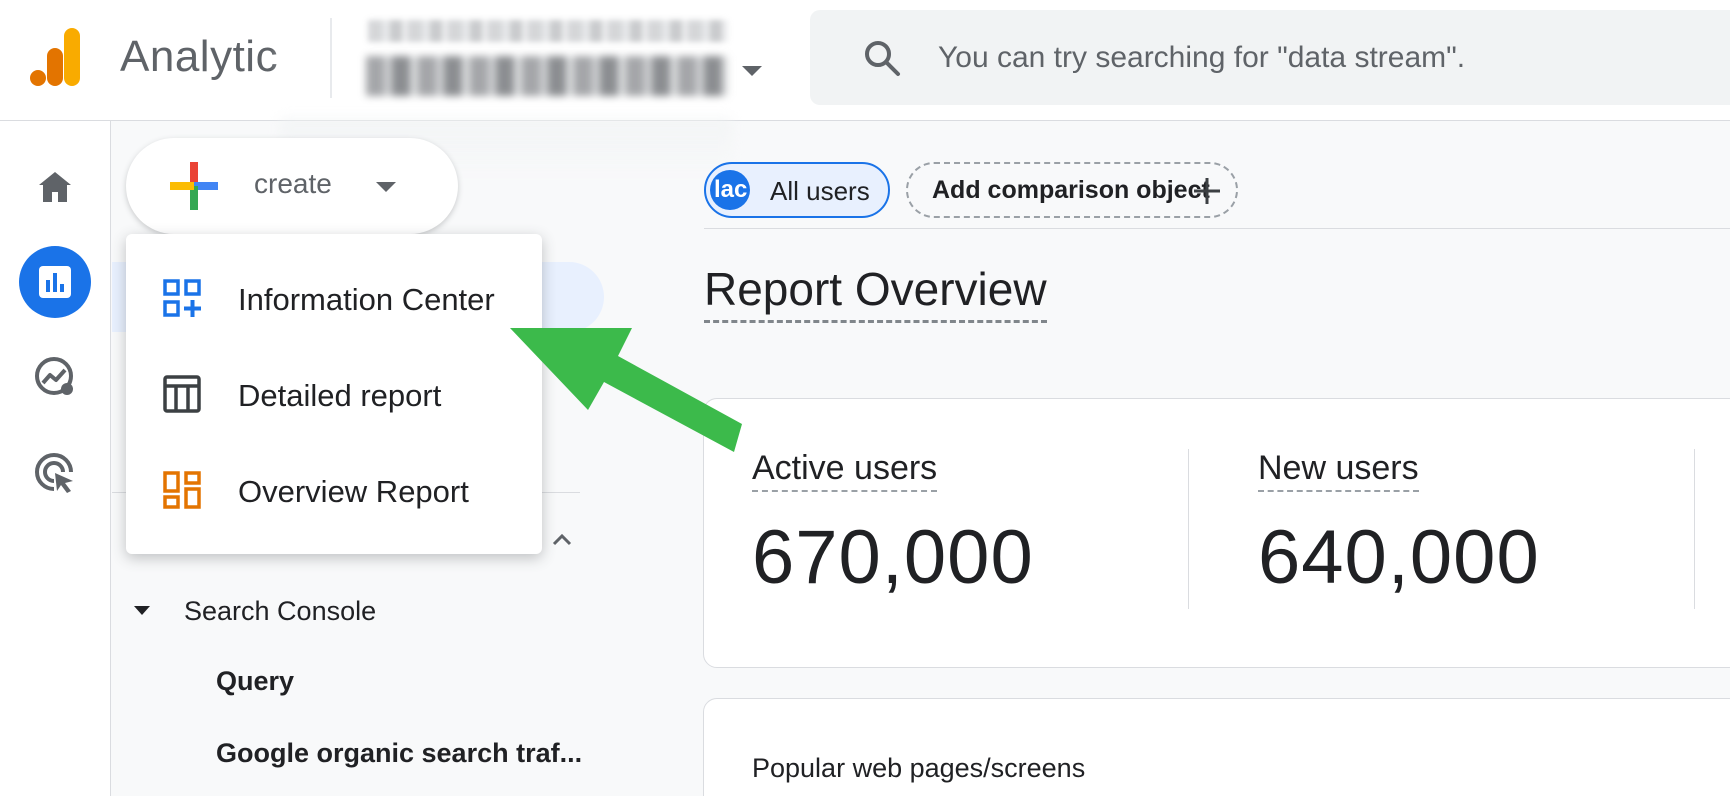 The height and width of the screenshot is (796, 1730). I want to click on popular-pages-card: Popular web pages/screens, so click(1216, 747).